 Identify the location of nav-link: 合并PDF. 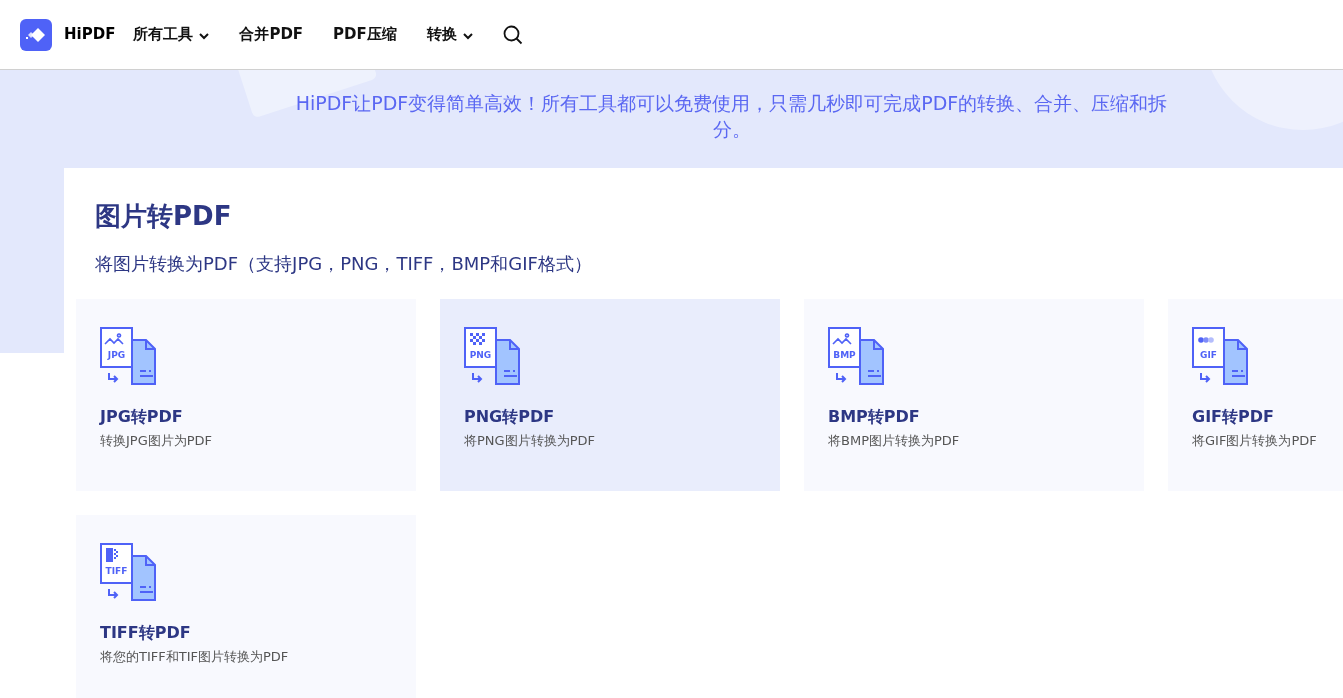
(271, 34).